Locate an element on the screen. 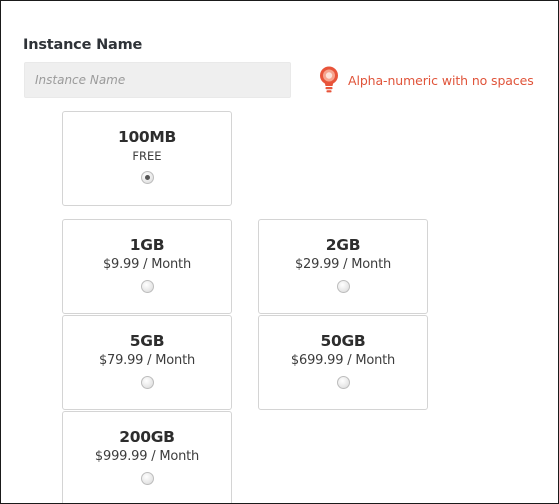 This screenshot has width=559, height=504. plan-size: 50GB is located at coordinates (343, 341).